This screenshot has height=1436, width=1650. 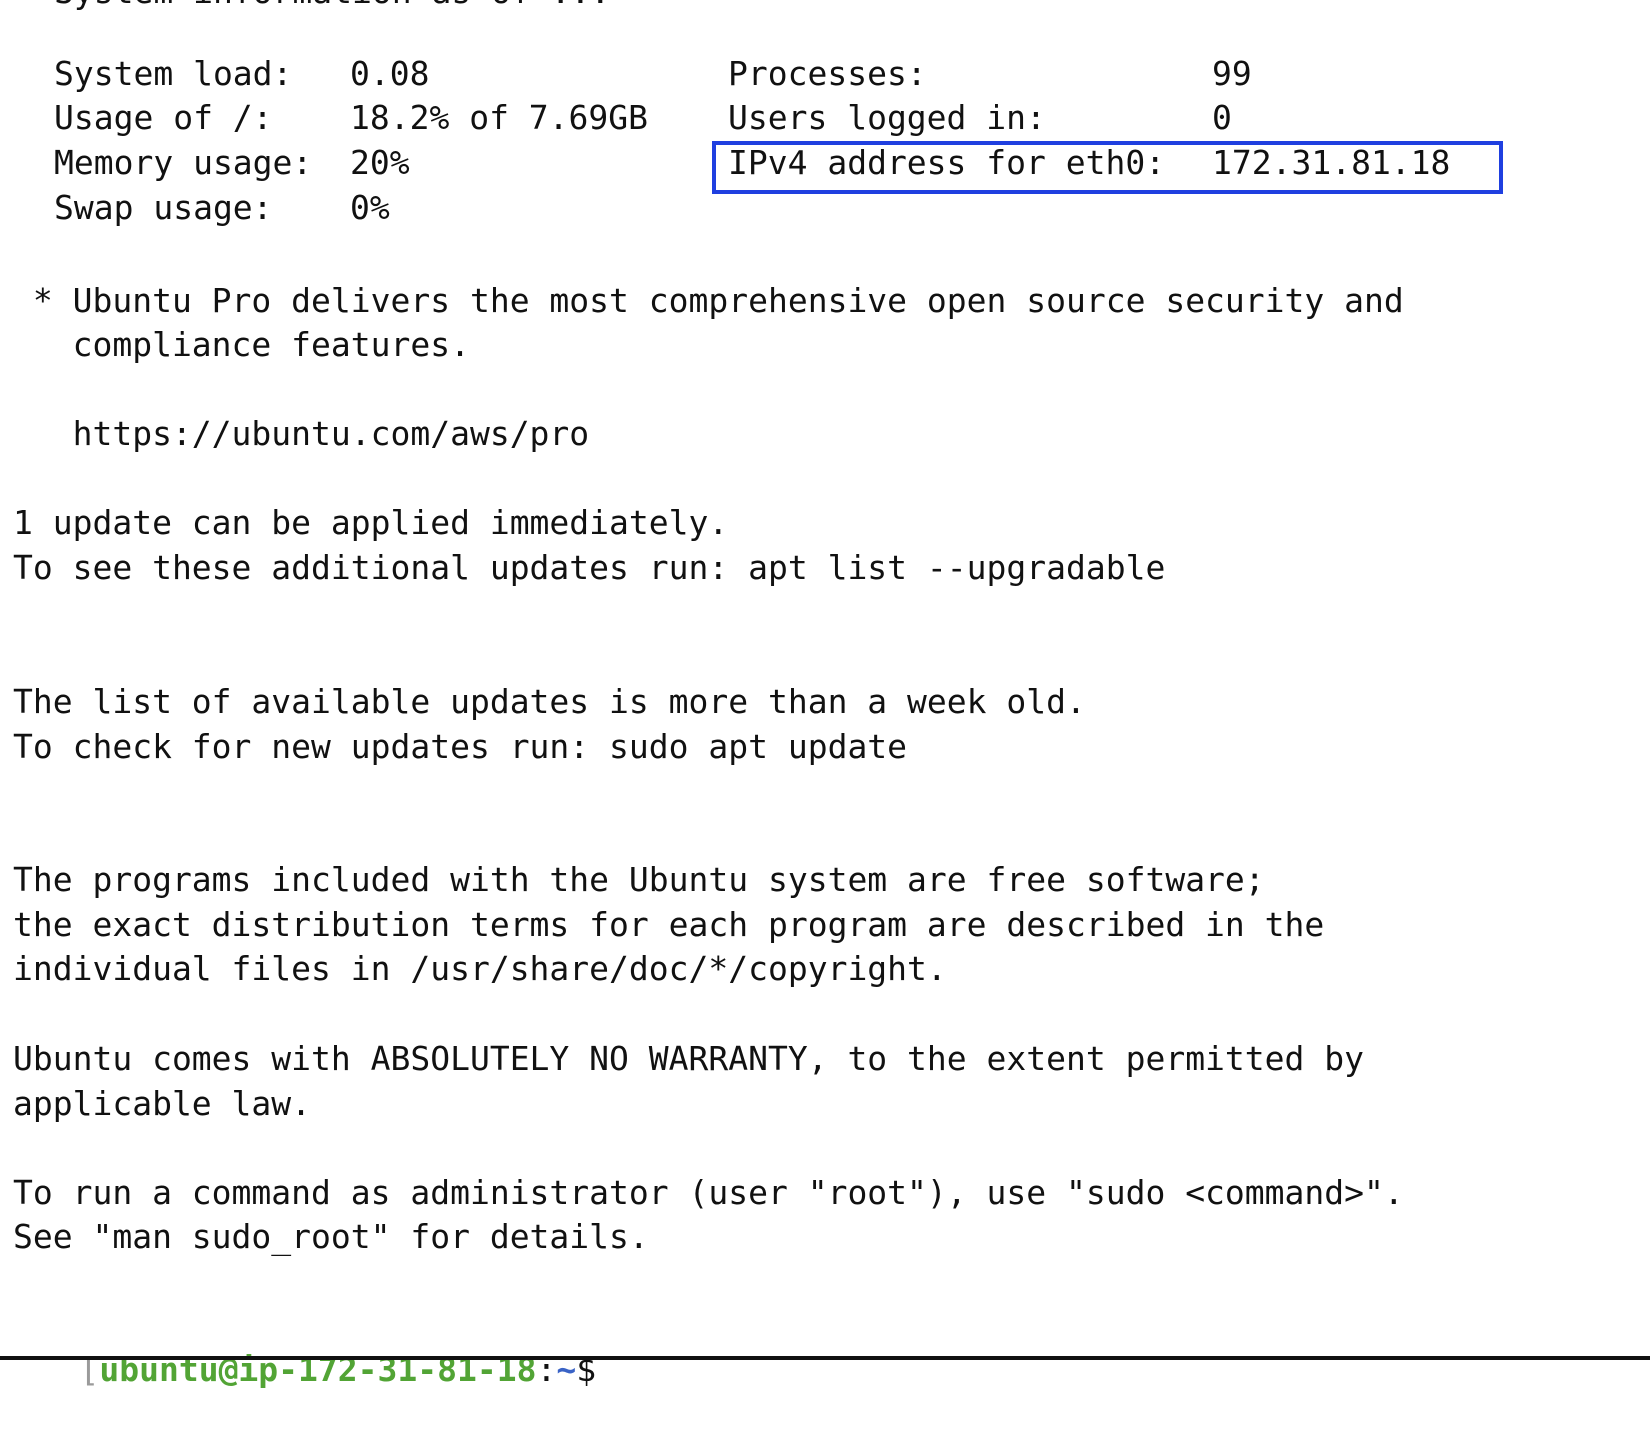 I want to click on updates-line-1: 1 update can be applied immediately., so click(x=371, y=522).